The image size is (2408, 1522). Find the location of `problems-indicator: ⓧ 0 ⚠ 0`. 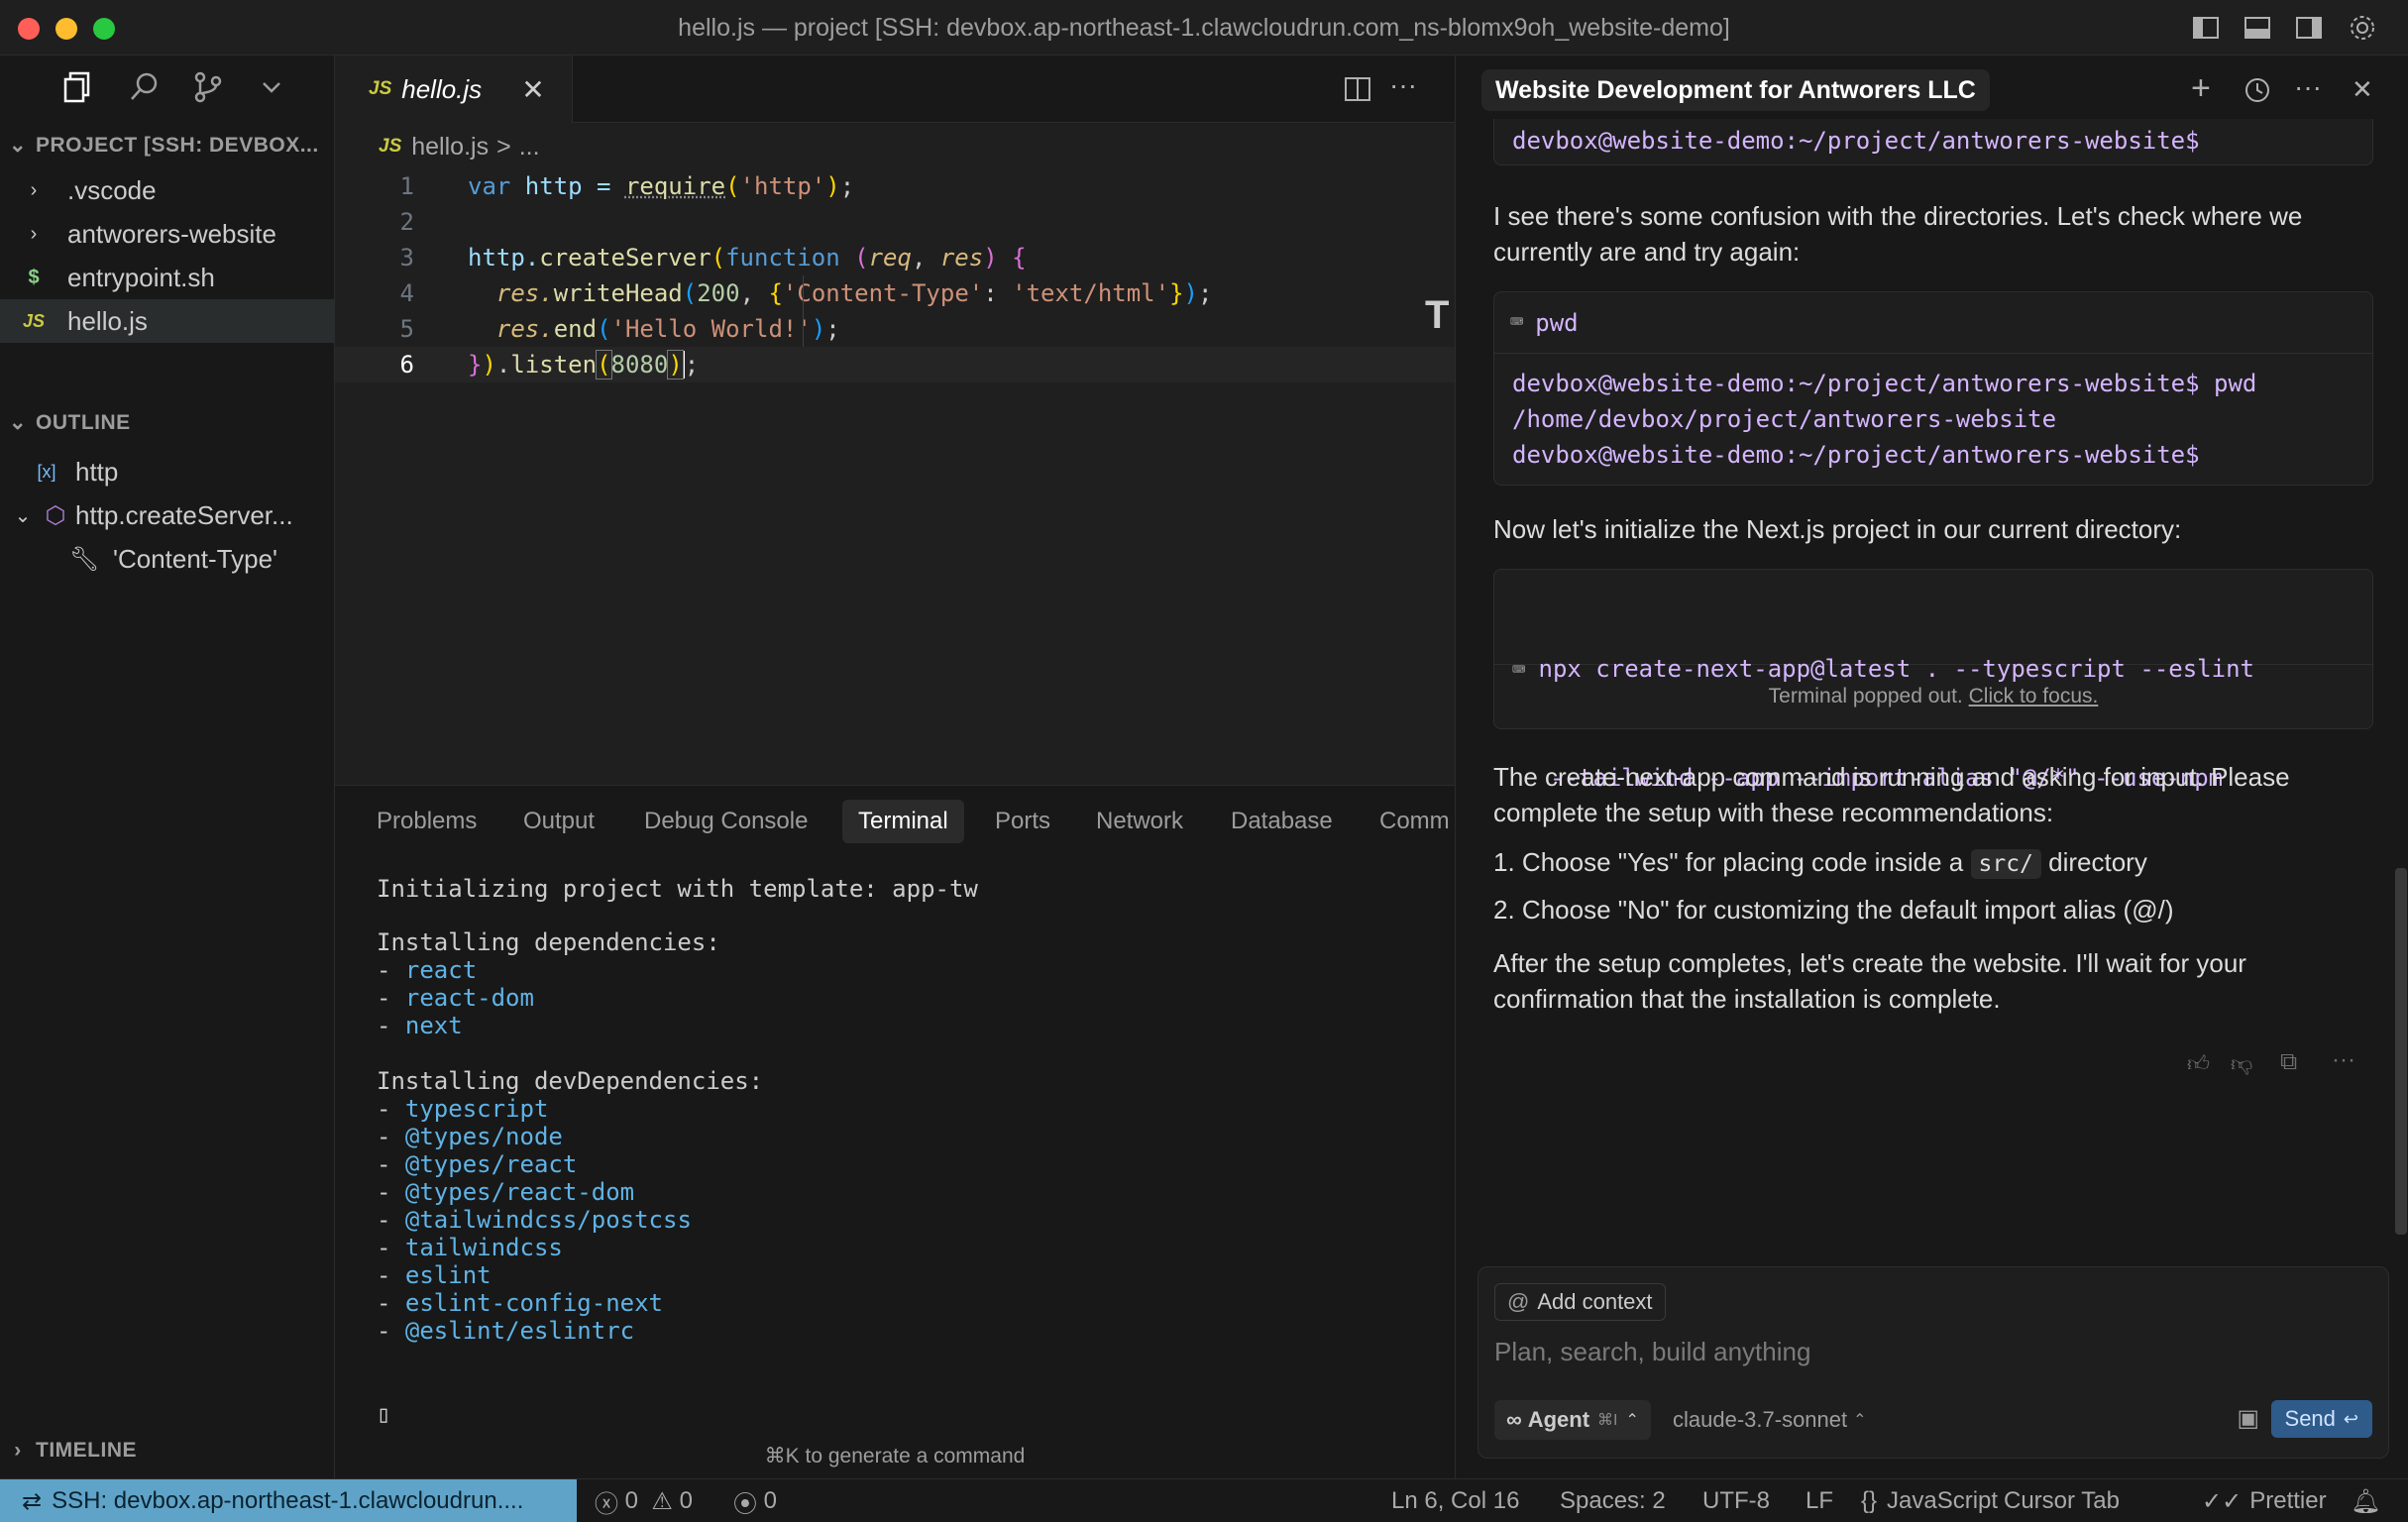

problems-indicator: ⓧ 0 ⚠ 0 is located at coordinates (644, 1500).